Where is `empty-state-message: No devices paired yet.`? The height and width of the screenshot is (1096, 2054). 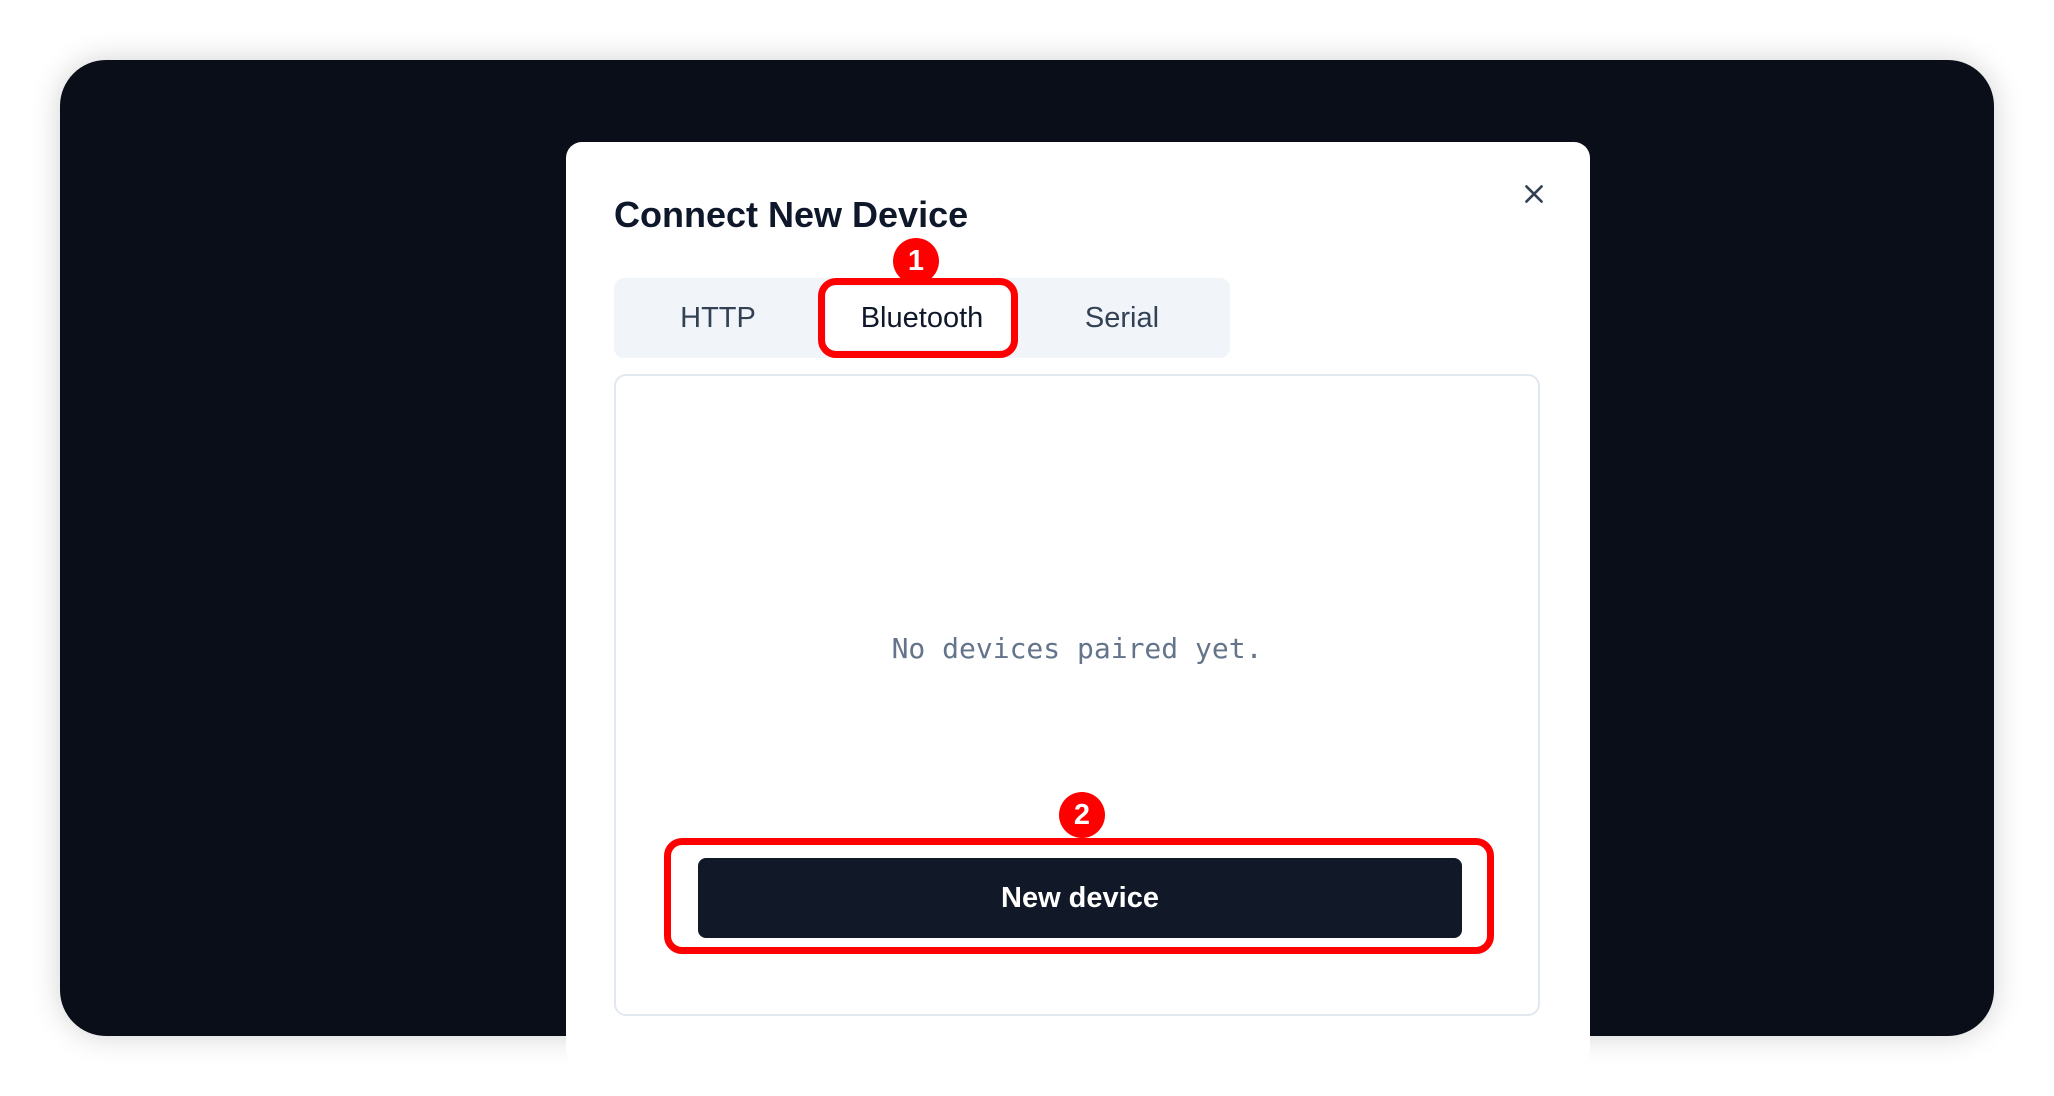 empty-state-message: No devices paired yet. is located at coordinates (1077, 648).